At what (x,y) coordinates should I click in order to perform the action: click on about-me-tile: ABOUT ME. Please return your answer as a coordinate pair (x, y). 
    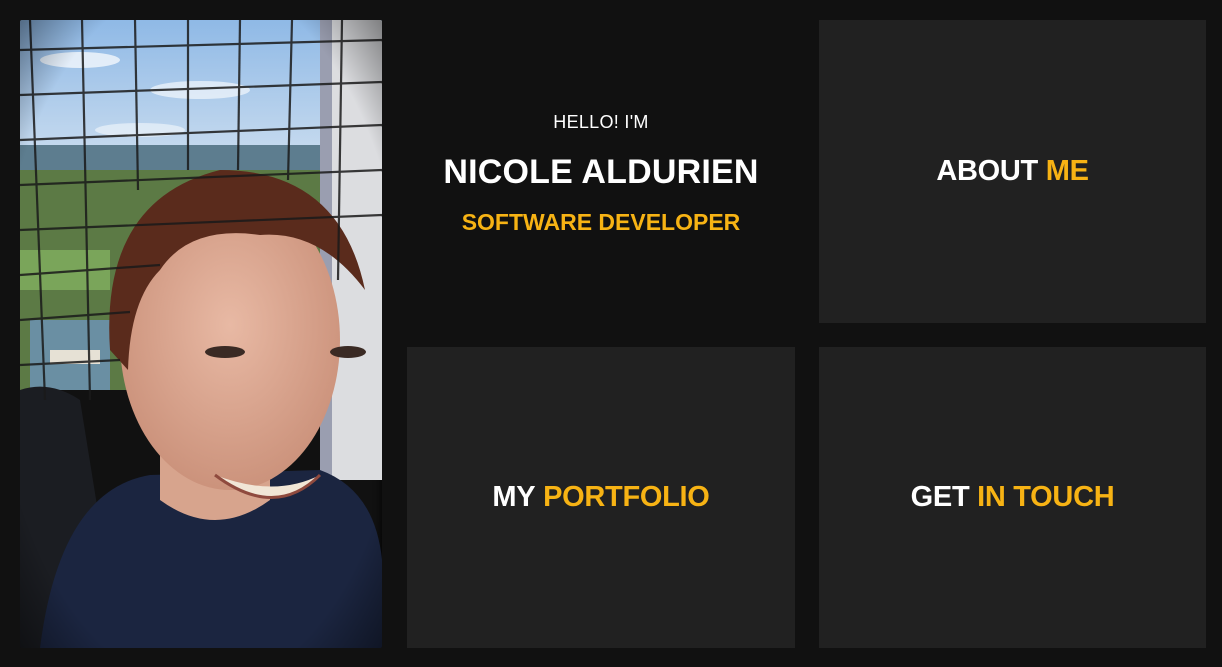
    Looking at the image, I should click on (1012, 171).